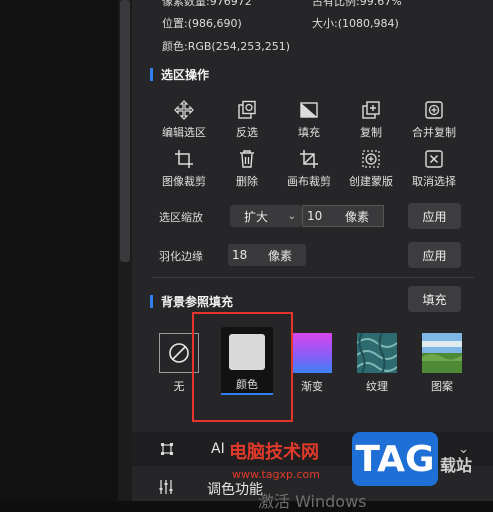  What do you see at coordinates (343, 216) in the screenshot?
I see `scale-value-input: 10 像素` at bounding box center [343, 216].